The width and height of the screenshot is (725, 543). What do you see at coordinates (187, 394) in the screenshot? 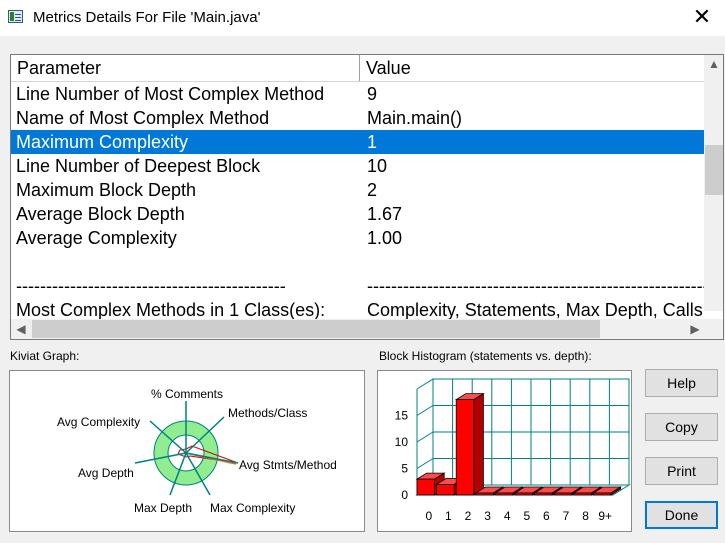
I see `kiviat-axis-label: % Comments` at bounding box center [187, 394].